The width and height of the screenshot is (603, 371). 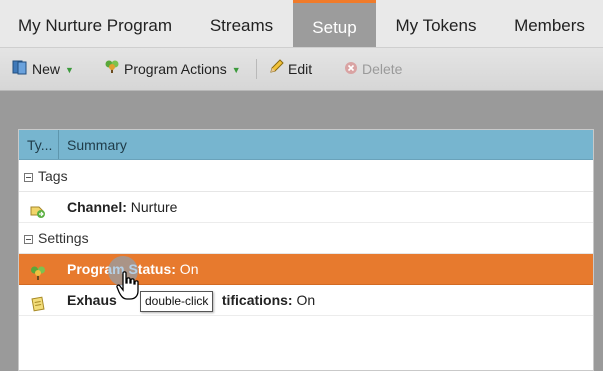 What do you see at coordinates (38, 302) in the screenshot?
I see `notification-icon` at bounding box center [38, 302].